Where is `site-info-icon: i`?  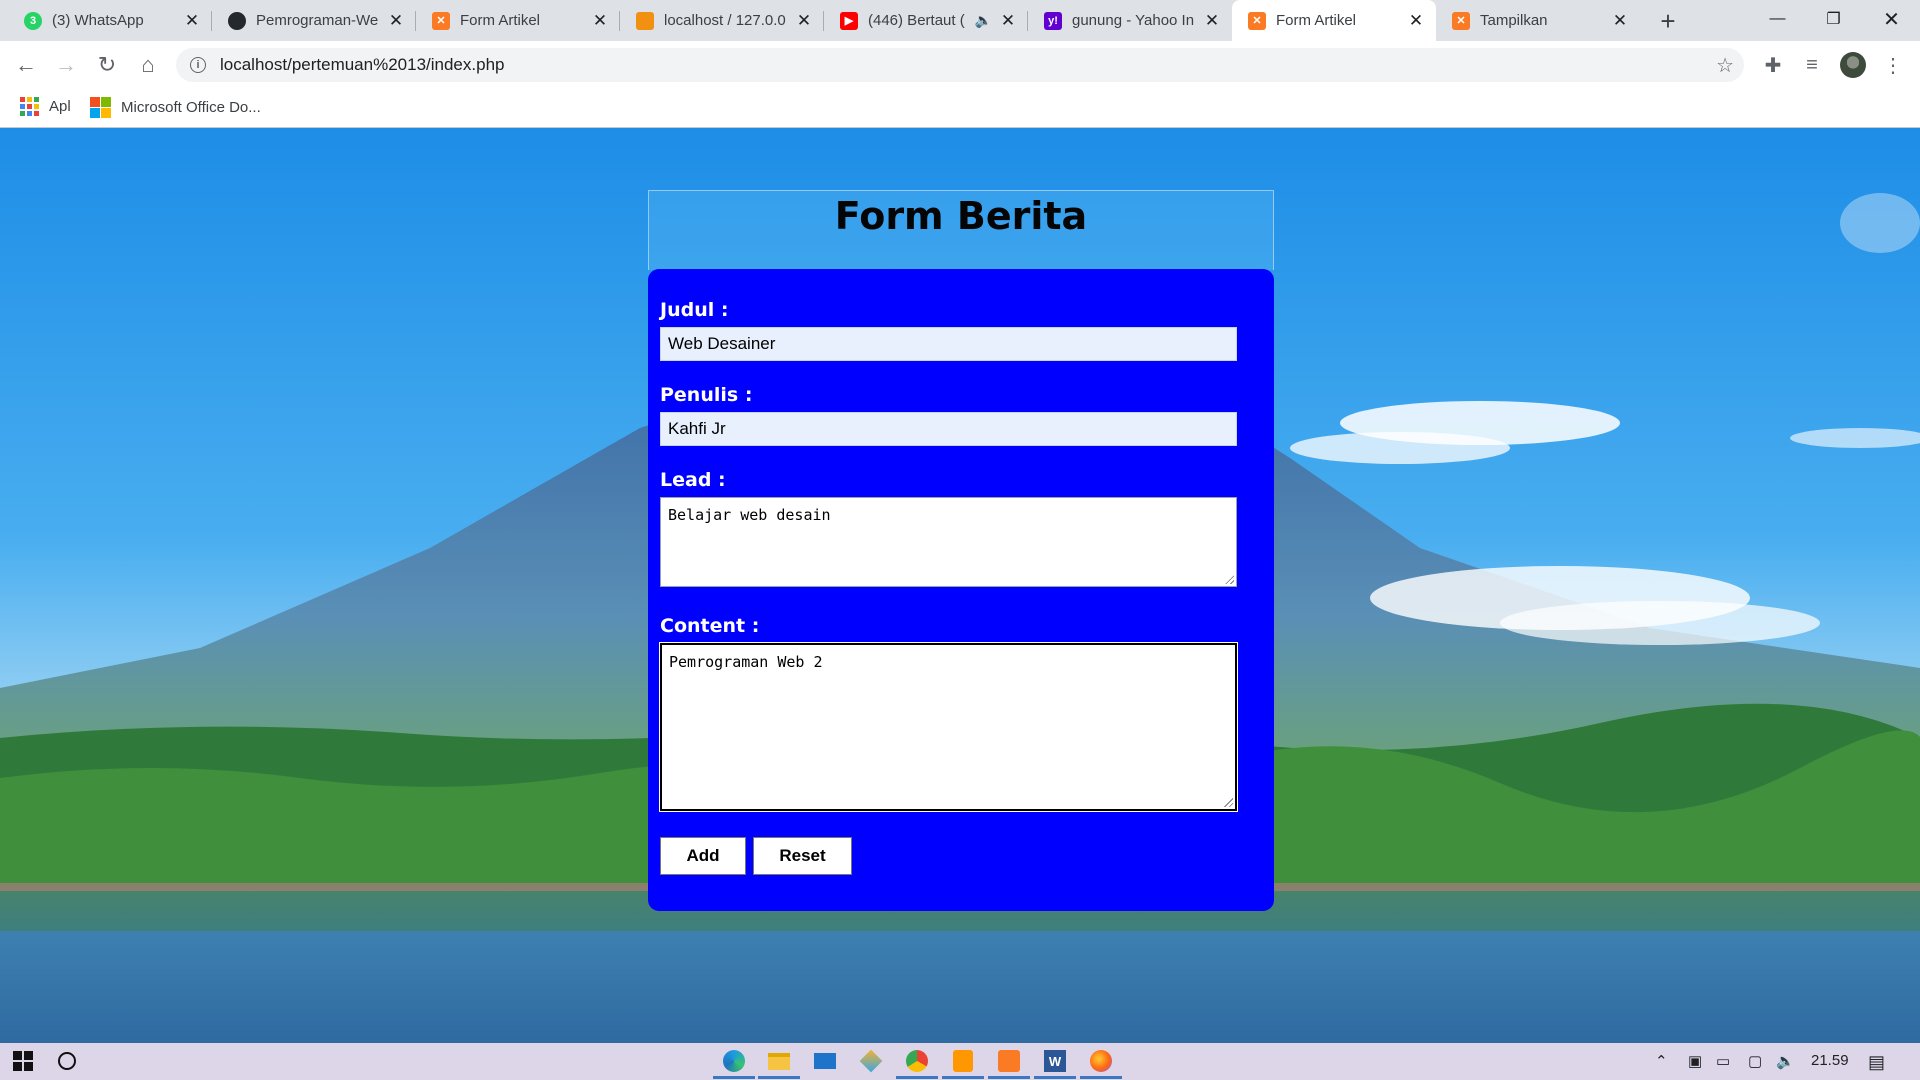
site-info-icon: i is located at coordinates (198, 65).